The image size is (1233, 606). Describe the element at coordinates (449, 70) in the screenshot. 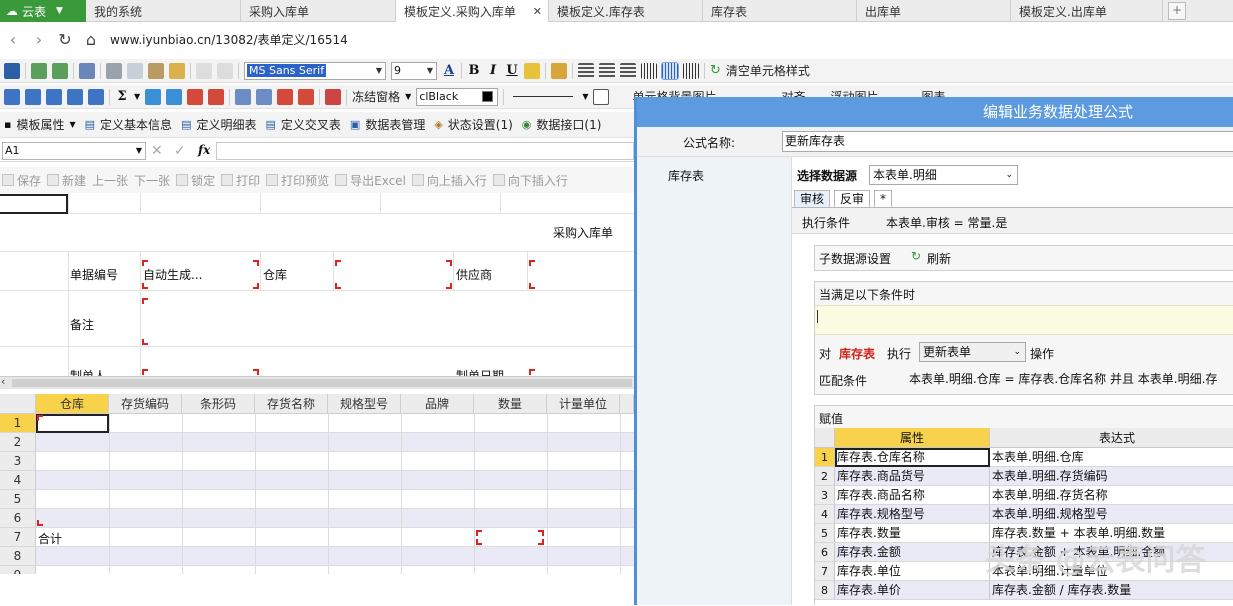

I see `font-color-icon: A` at that location.